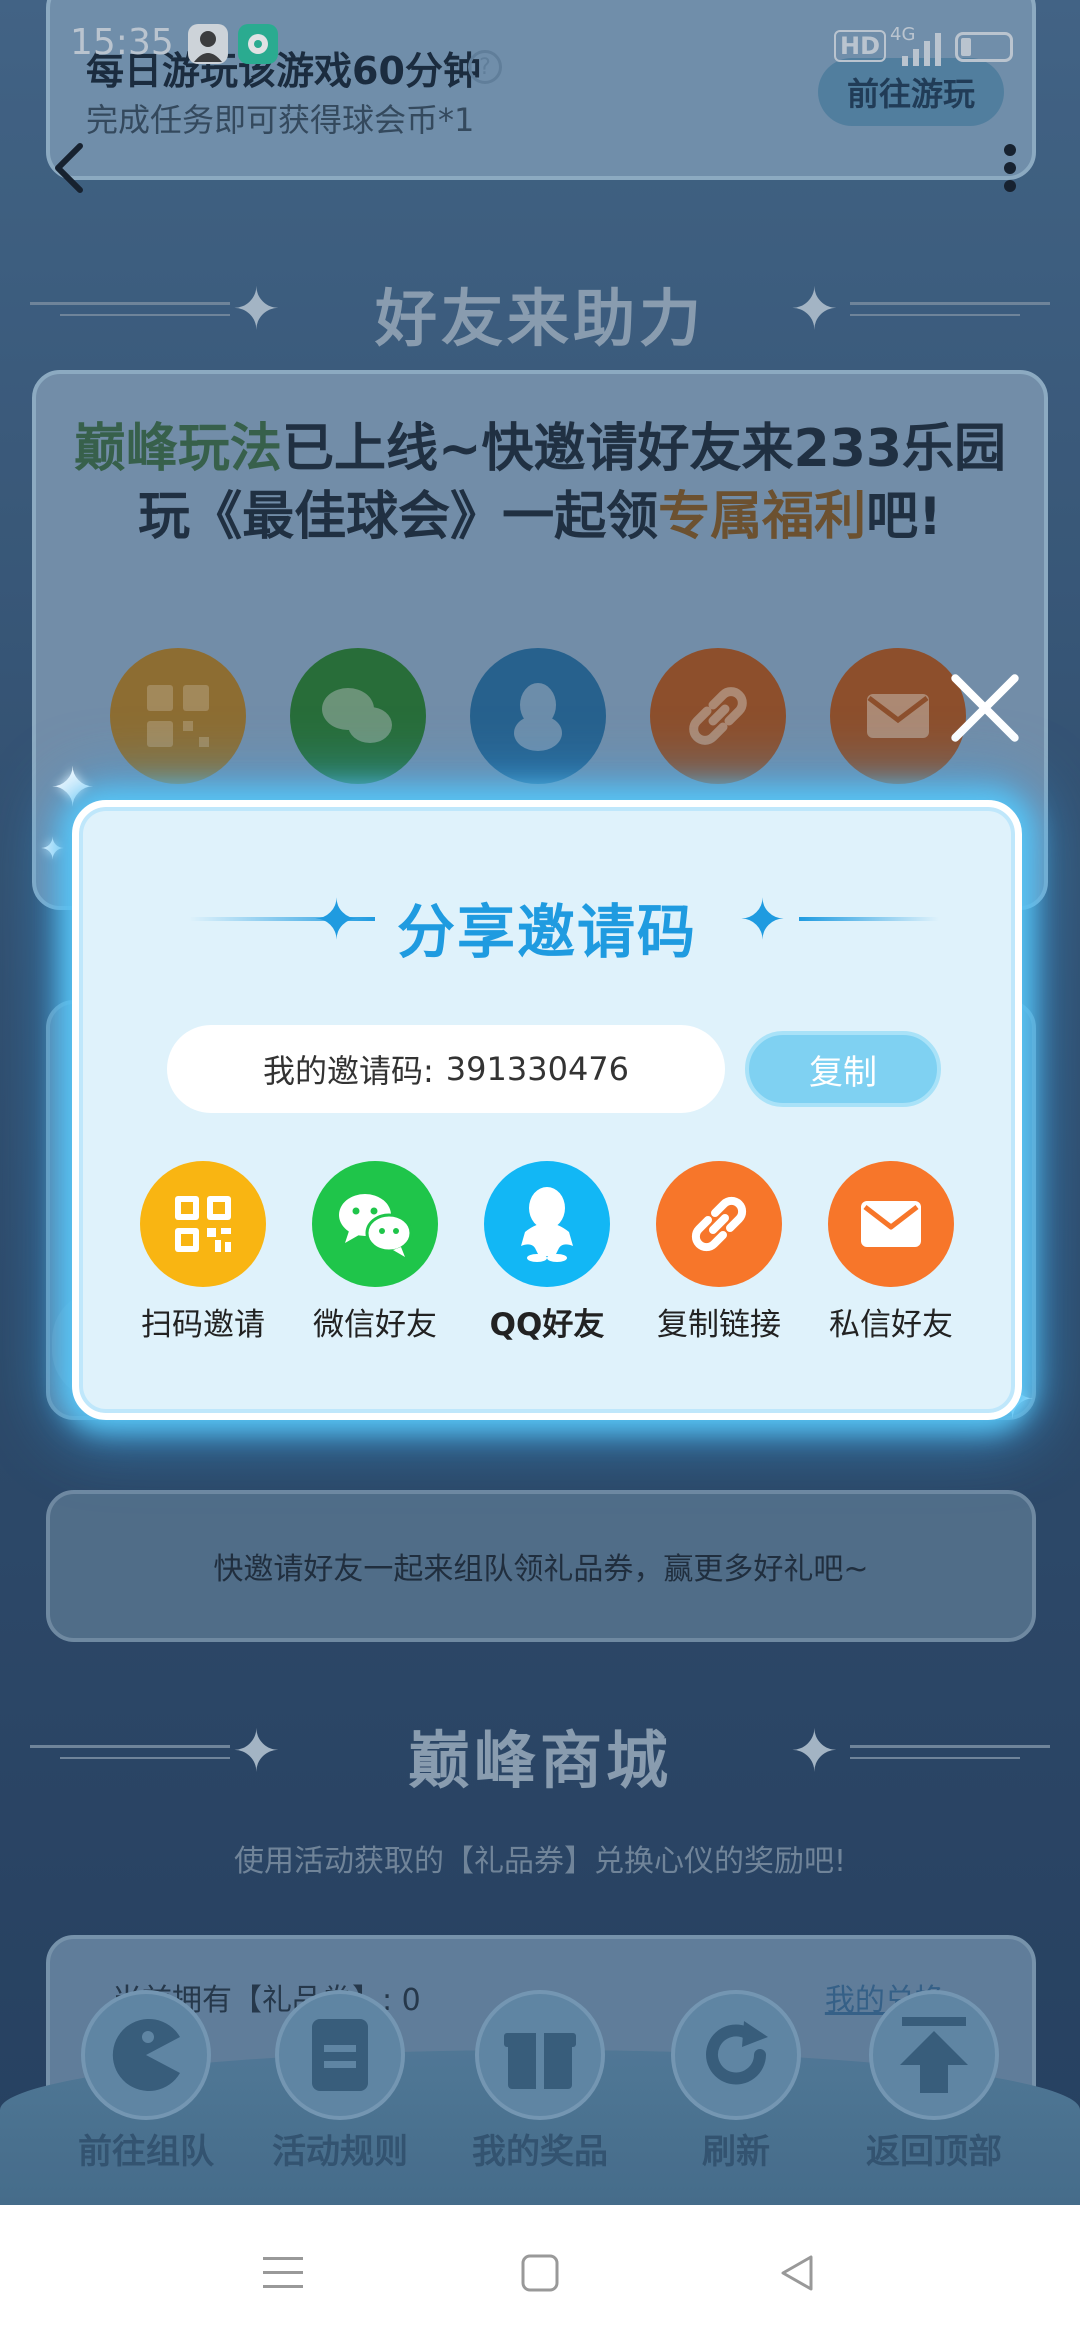  I want to click on qr-code-icon, so click(203, 1224).